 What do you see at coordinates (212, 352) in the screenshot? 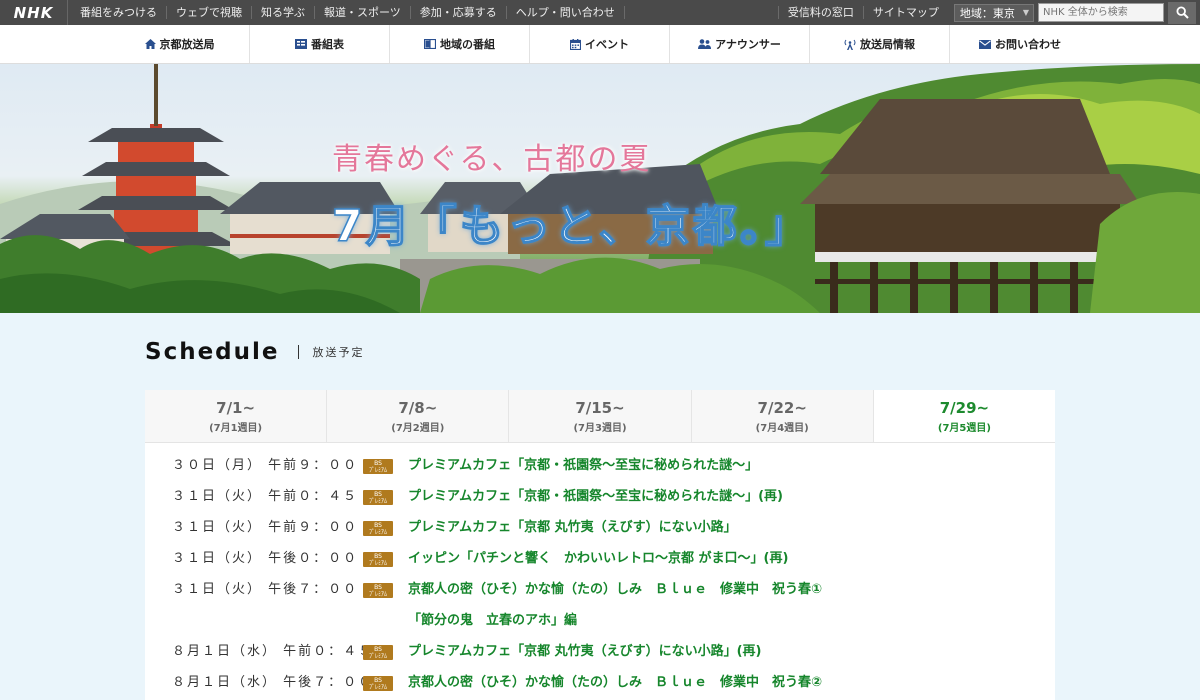
I see `schedule-title: Schedule` at bounding box center [212, 352].